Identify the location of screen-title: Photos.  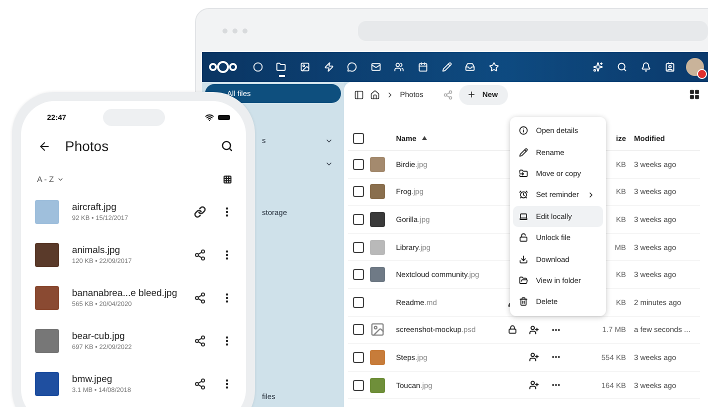
(87, 146).